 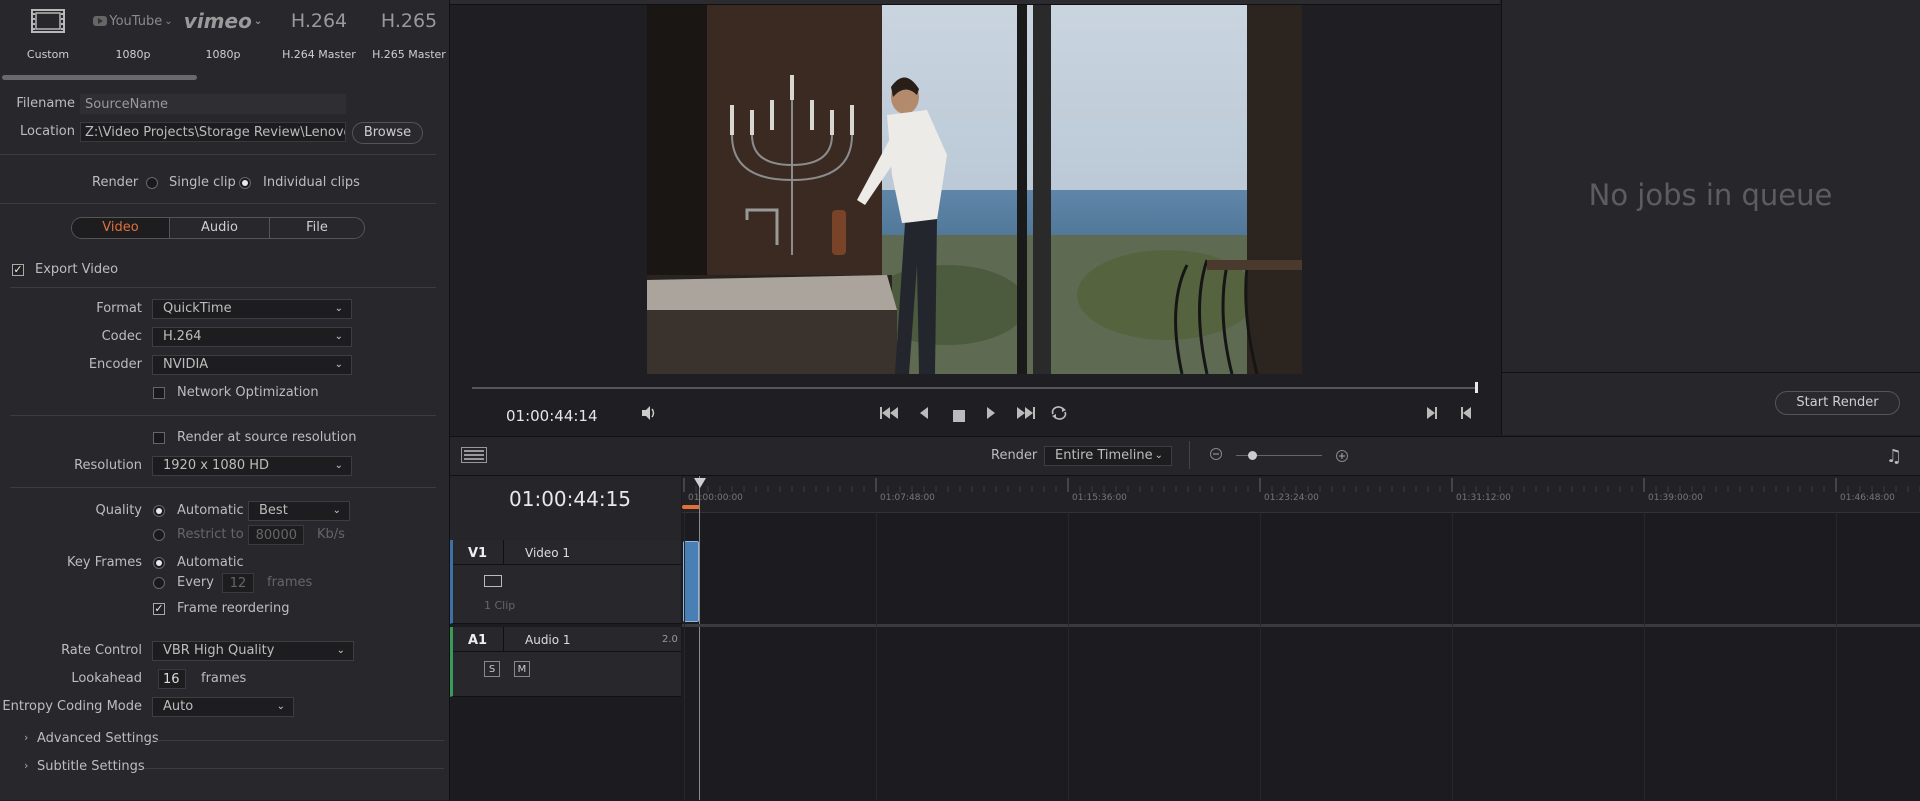 I want to click on preset-scrollbar, so click(x=99, y=77).